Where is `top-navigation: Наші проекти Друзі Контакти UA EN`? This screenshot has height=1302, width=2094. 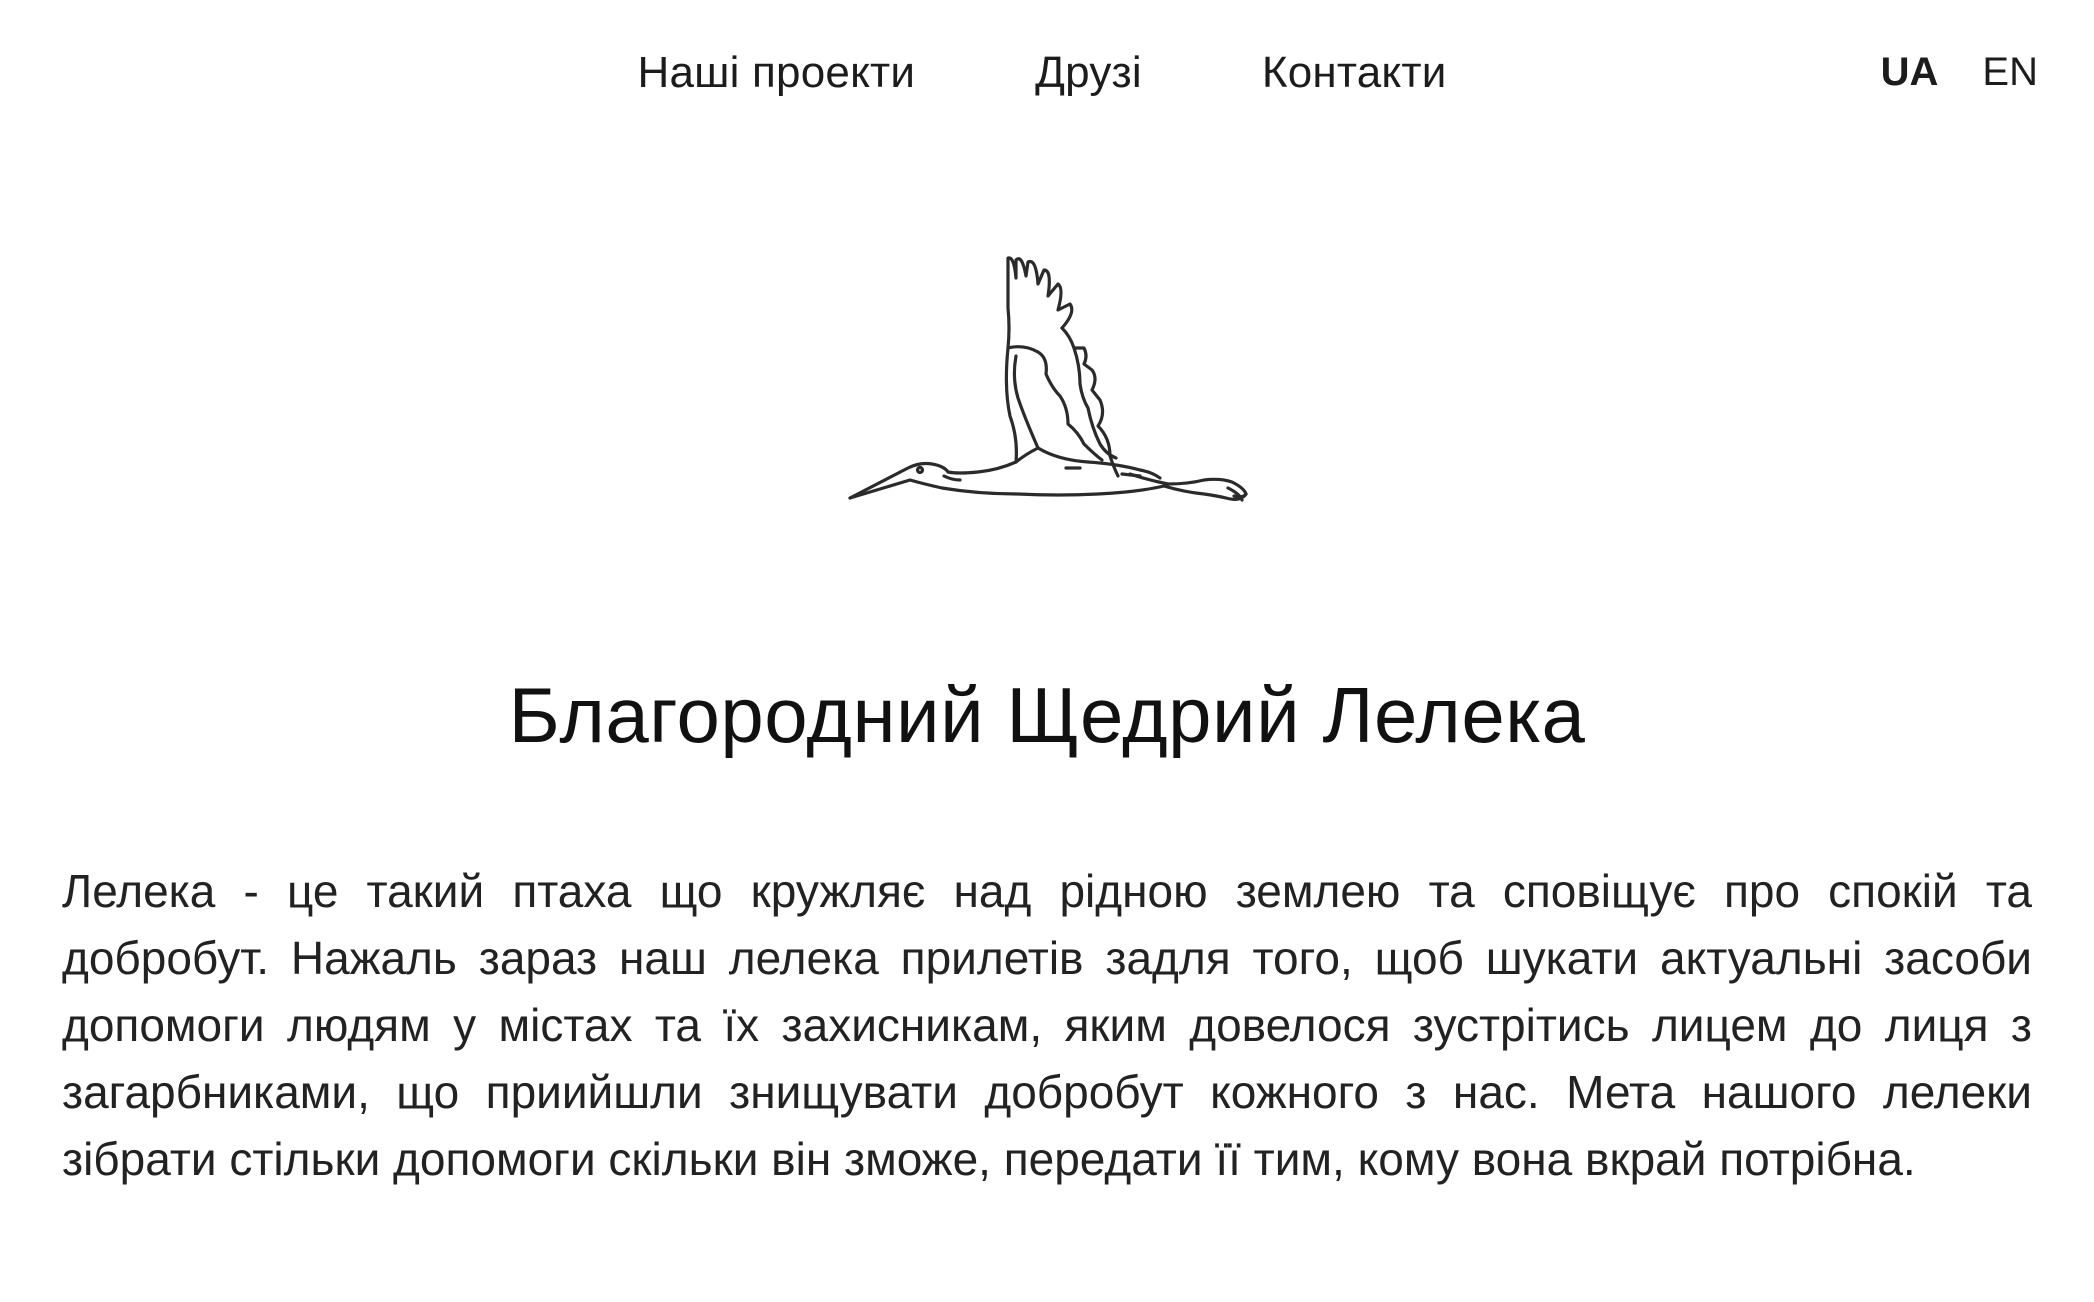
top-navigation: Наші проекти Друзі Контакти UA EN is located at coordinates (1047, 78).